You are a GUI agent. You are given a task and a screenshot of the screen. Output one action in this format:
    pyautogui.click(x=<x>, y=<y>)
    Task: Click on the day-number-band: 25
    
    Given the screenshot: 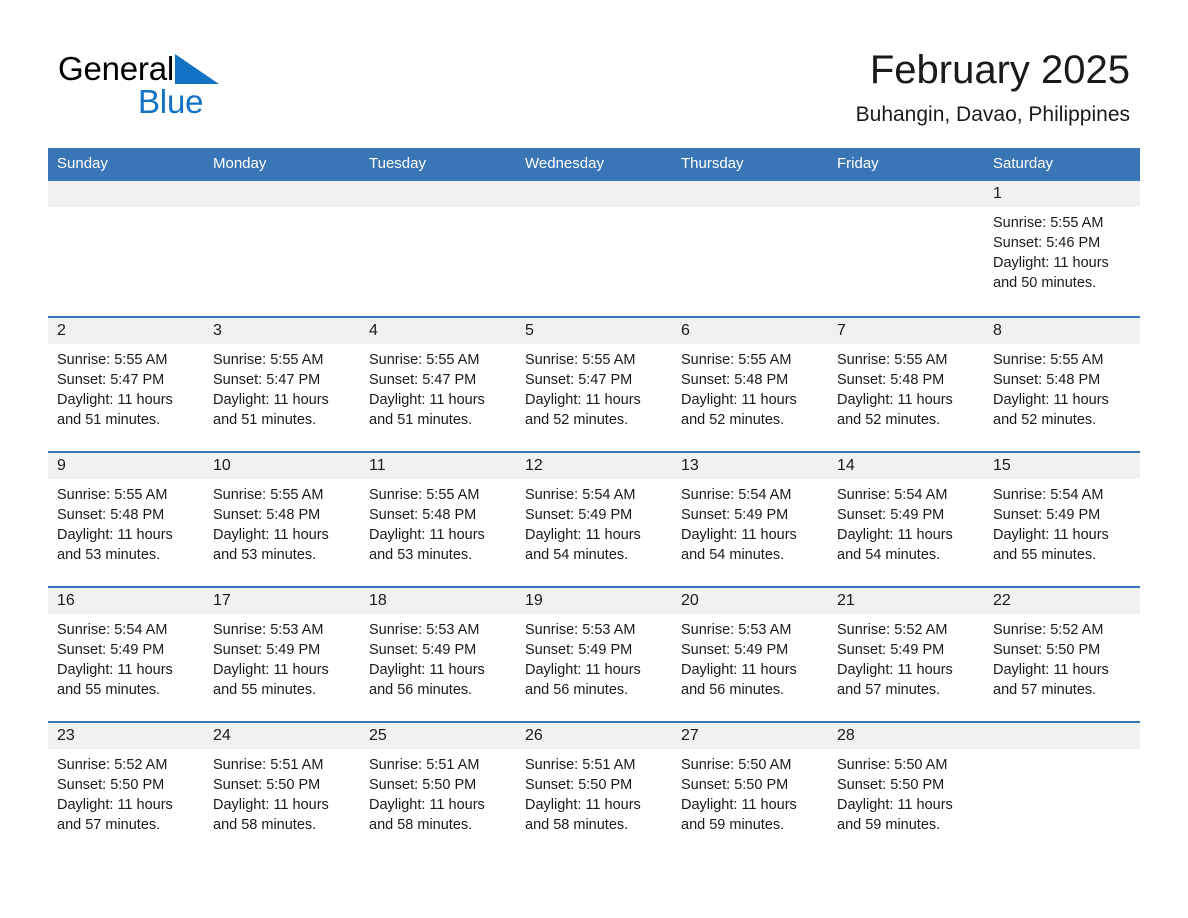 What is the action you would take?
    pyautogui.click(x=438, y=736)
    